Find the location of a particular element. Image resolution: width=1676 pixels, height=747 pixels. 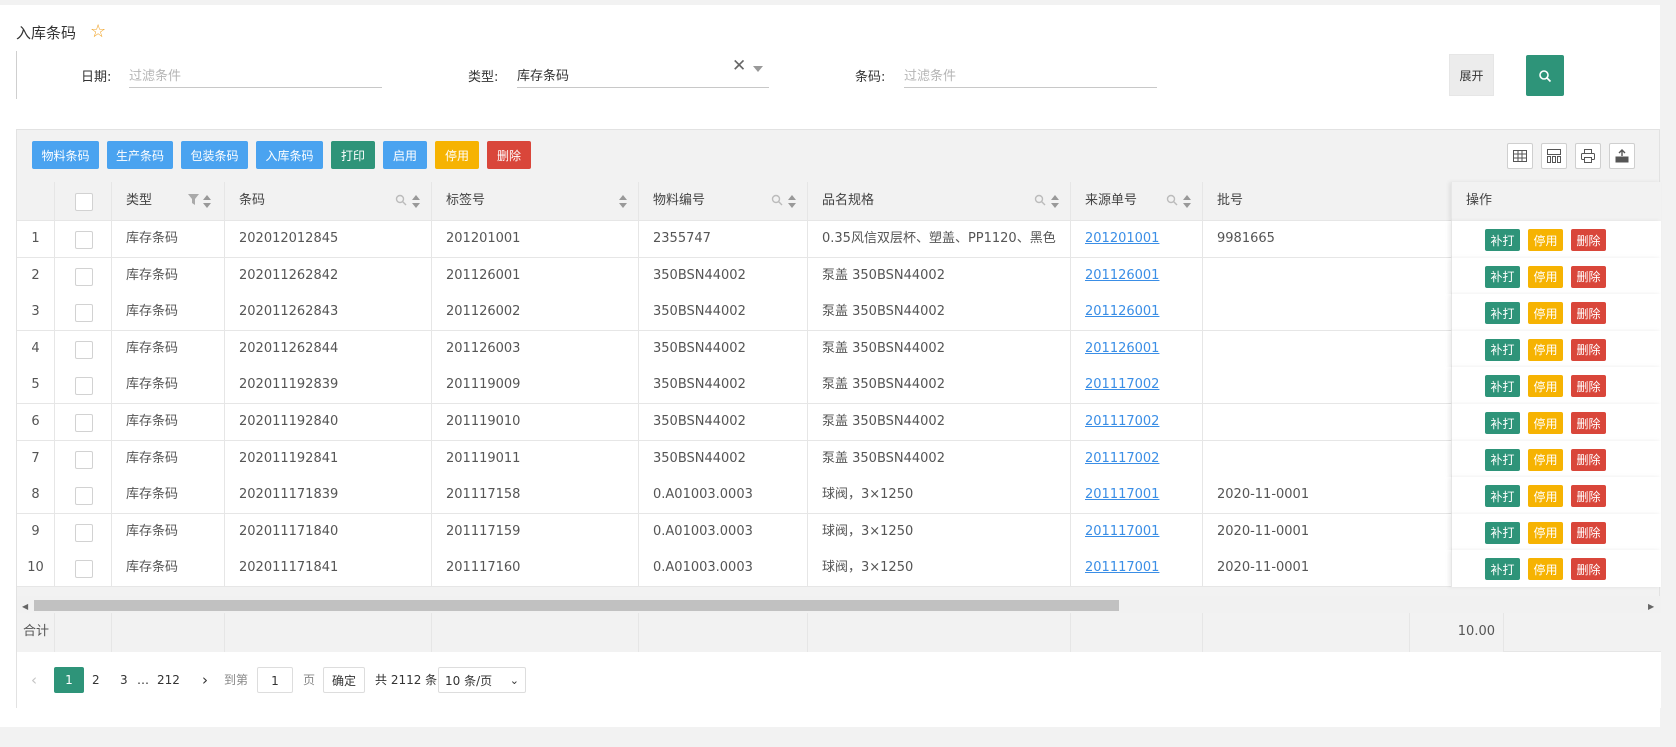

enable-button: 启用 is located at coordinates (405, 155).